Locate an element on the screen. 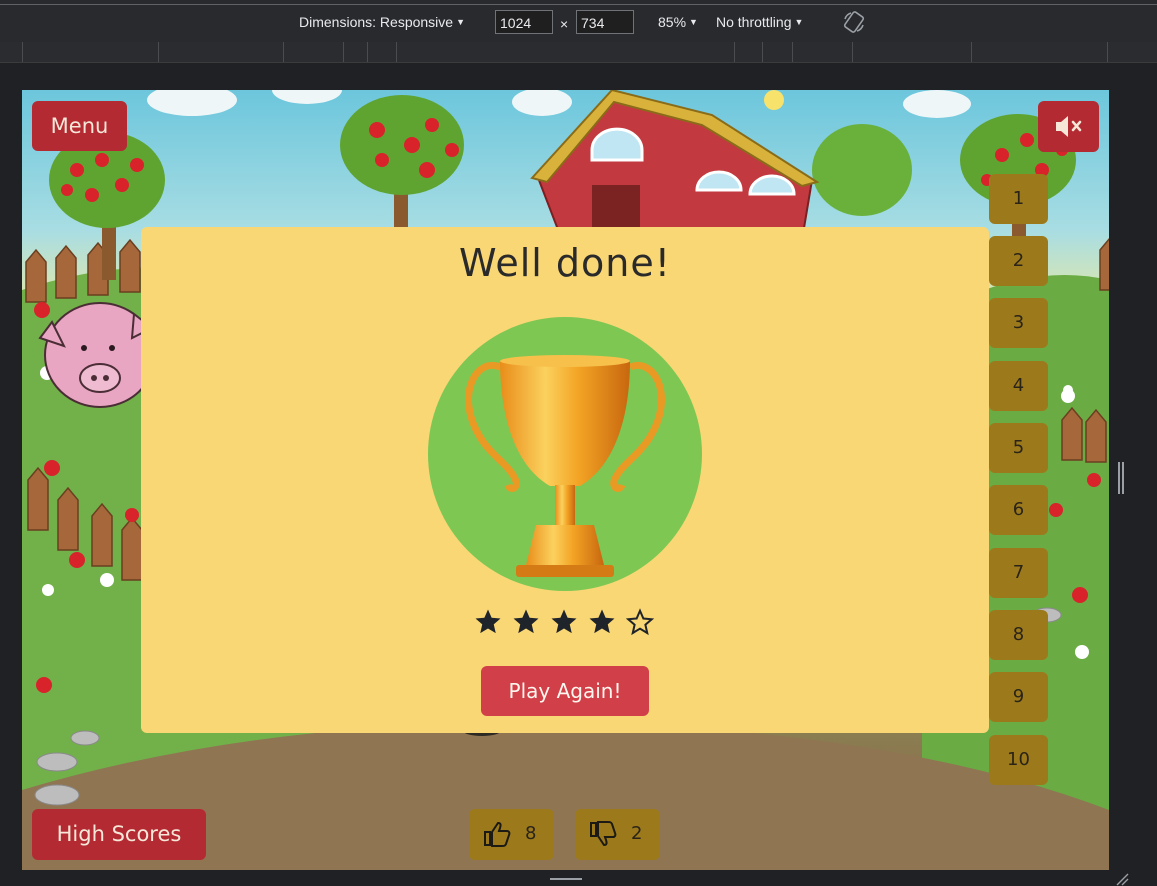  toolbar-divider is located at coordinates (578, 4).